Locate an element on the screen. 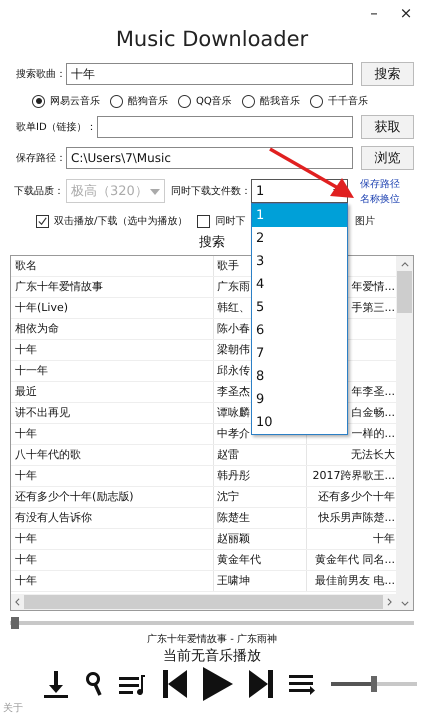 The image size is (424, 718). dropdown-option: 9 is located at coordinates (299, 399).